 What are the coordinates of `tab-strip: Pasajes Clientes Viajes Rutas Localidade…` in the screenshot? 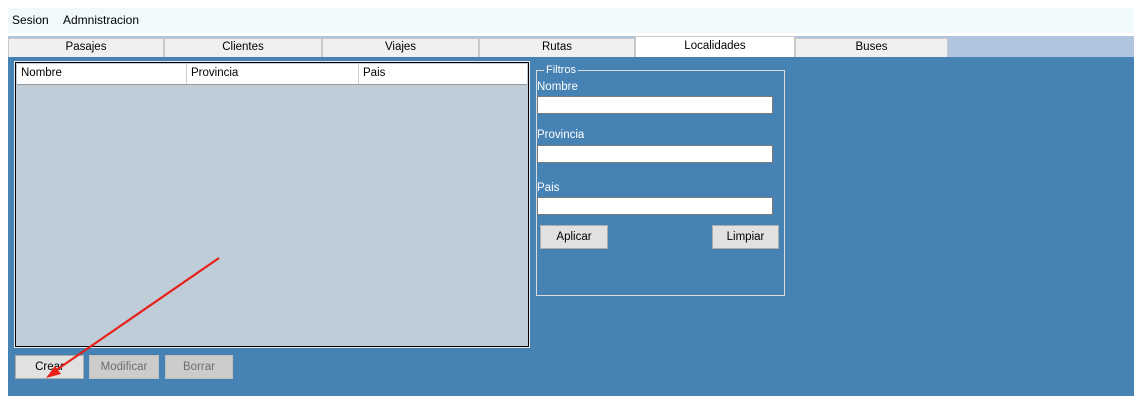 It's located at (571, 46).